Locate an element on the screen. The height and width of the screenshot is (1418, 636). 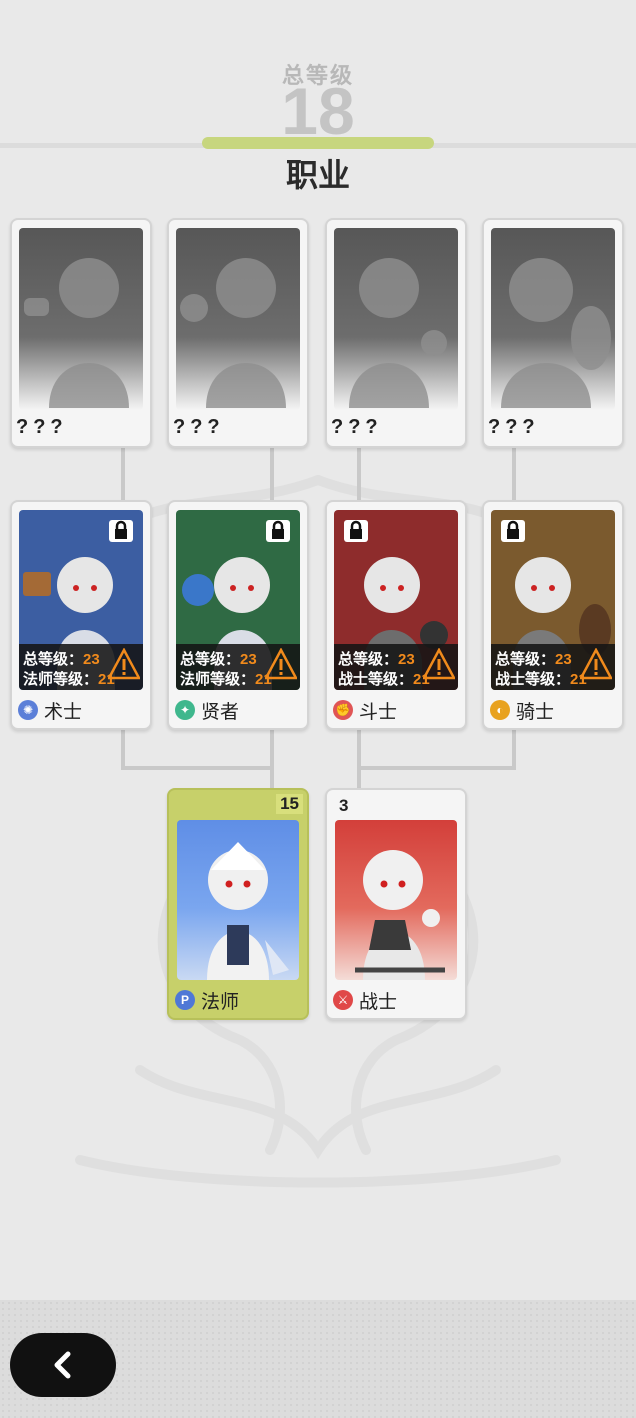
class-name: 法师 is located at coordinates (220, 1002).